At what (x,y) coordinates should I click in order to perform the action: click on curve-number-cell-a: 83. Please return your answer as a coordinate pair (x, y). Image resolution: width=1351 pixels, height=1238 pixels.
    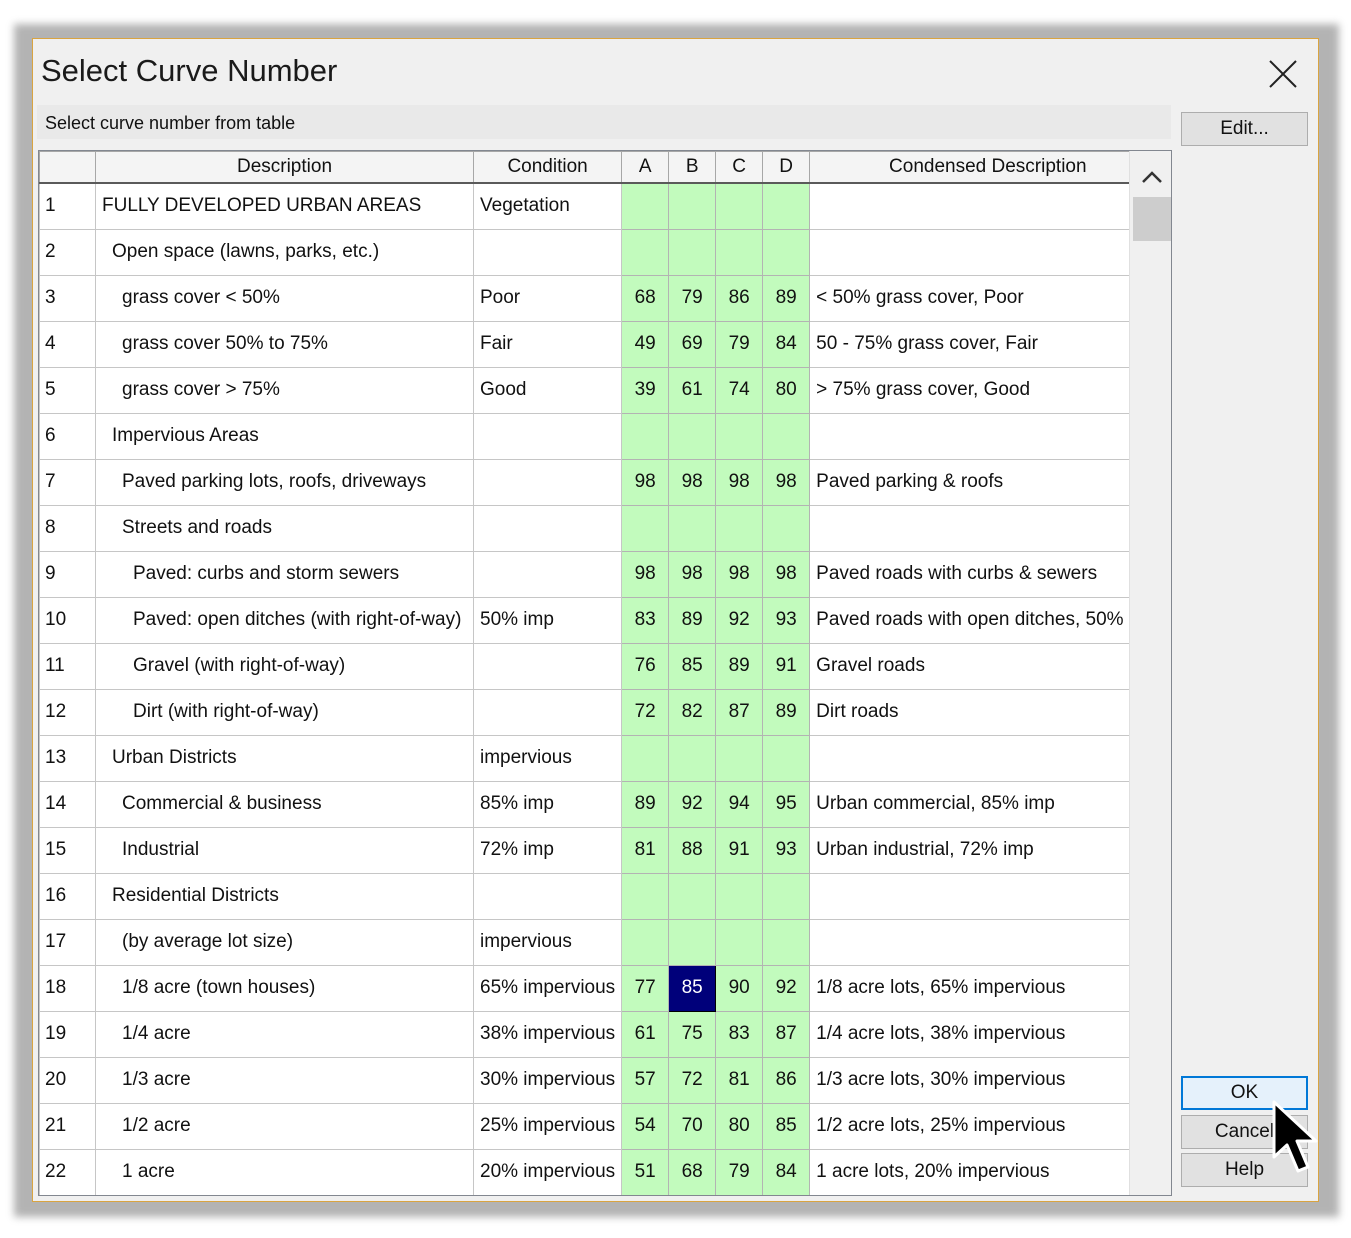
    Looking at the image, I should click on (645, 620).